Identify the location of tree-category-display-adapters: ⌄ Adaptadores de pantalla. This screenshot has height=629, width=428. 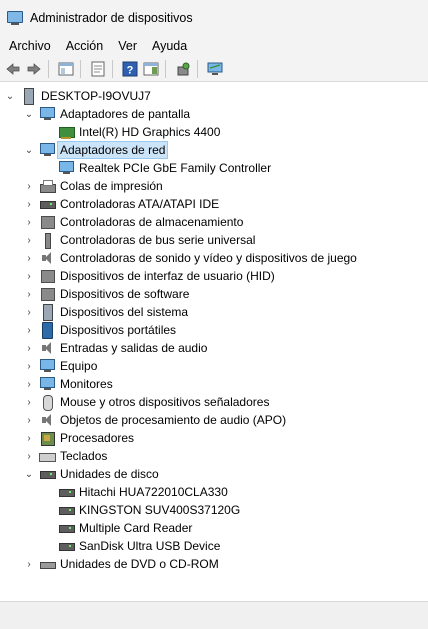
(107, 114).